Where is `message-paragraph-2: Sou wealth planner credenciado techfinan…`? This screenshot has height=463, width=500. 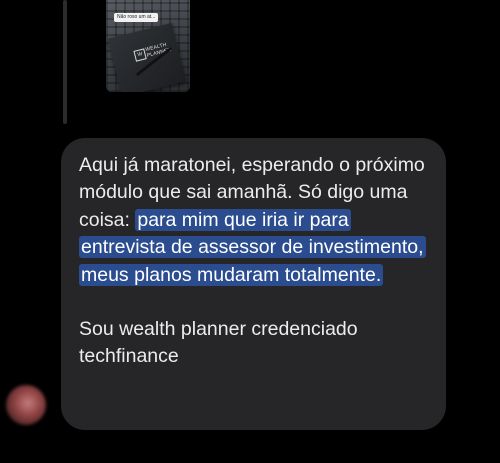 message-paragraph-2: Sou wealth planner credenciado techfinan… is located at coordinates (218, 343).